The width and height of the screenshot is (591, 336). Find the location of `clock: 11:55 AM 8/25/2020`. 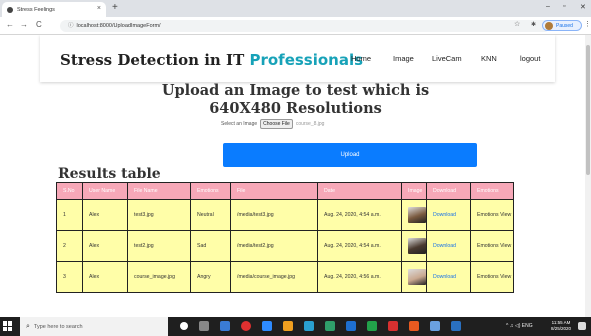

clock: 11:55 AM 8/25/2020 is located at coordinates (561, 326).